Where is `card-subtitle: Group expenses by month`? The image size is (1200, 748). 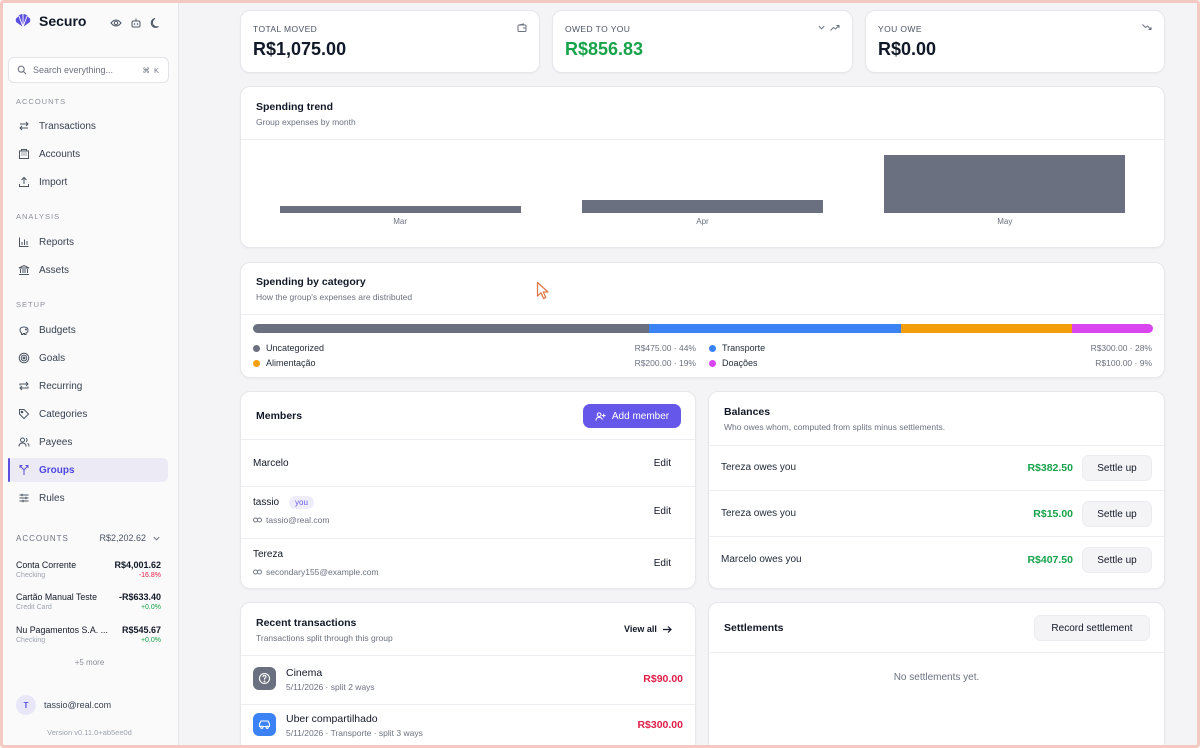
card-subtitle: Group expenses by month is located at coordinates (306, 122).